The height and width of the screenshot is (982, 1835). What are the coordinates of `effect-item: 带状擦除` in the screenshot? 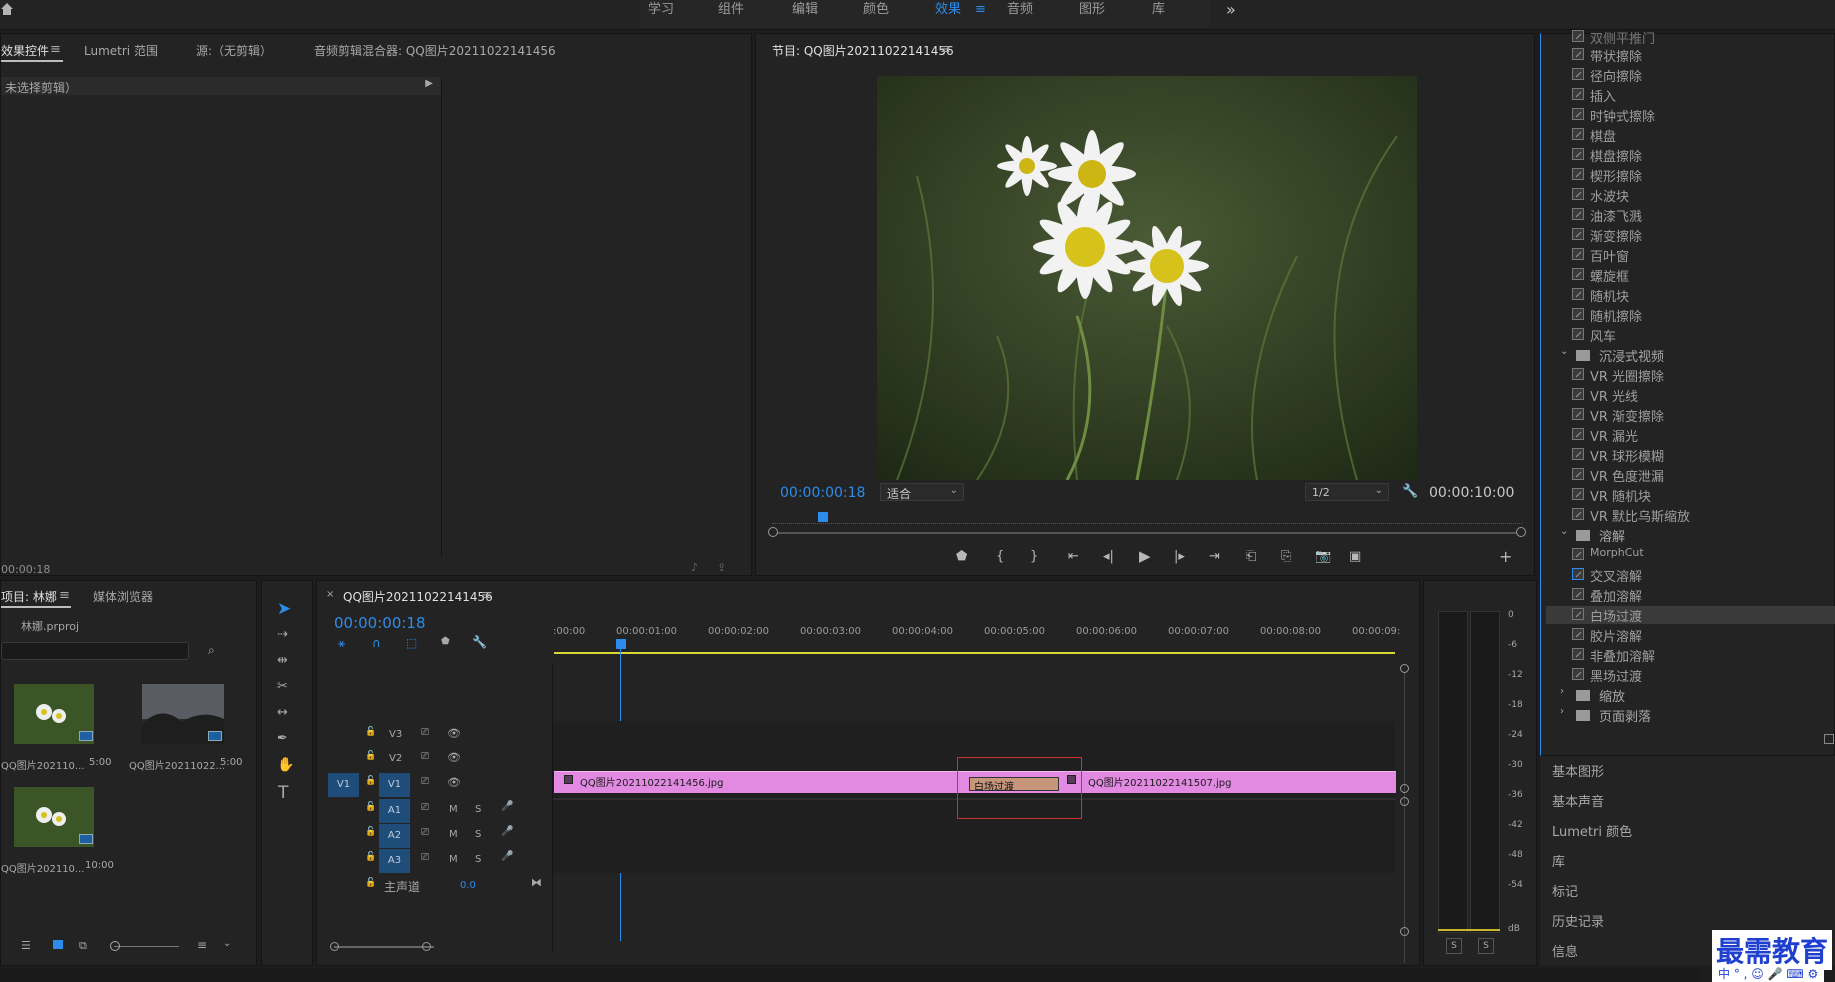 It's located at (1607, 55).